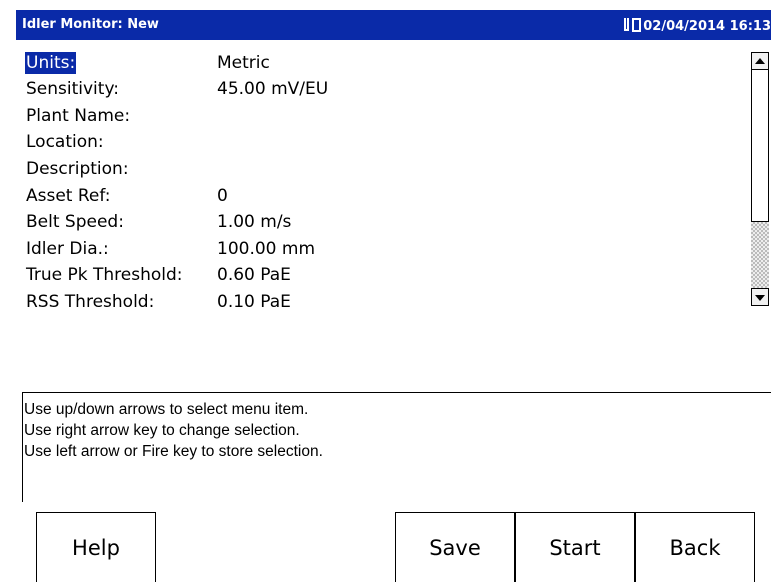 This screenshot has width=771, height=582. I want to click on help-line: Use up/down arrows to select menu item., so click(166, 409).